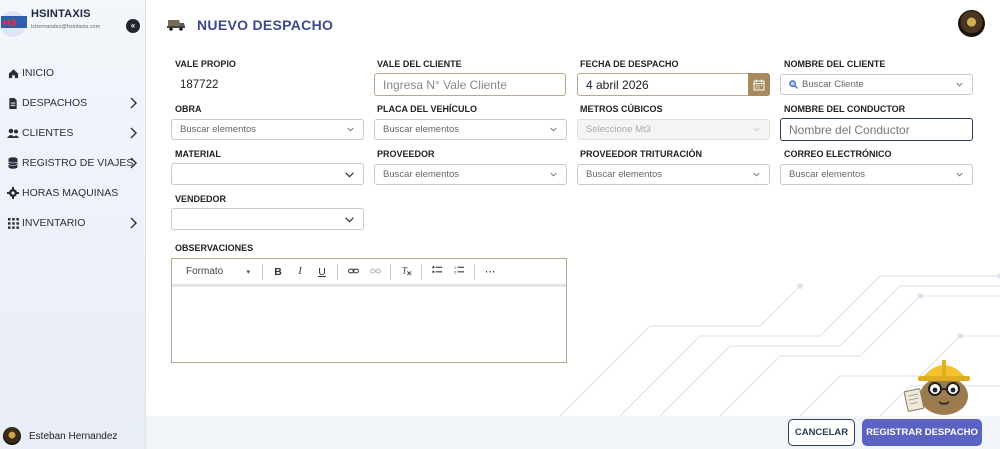 This screenshot has height=449, width=1000. I want to click on italic-button: I, so click(300, 271).